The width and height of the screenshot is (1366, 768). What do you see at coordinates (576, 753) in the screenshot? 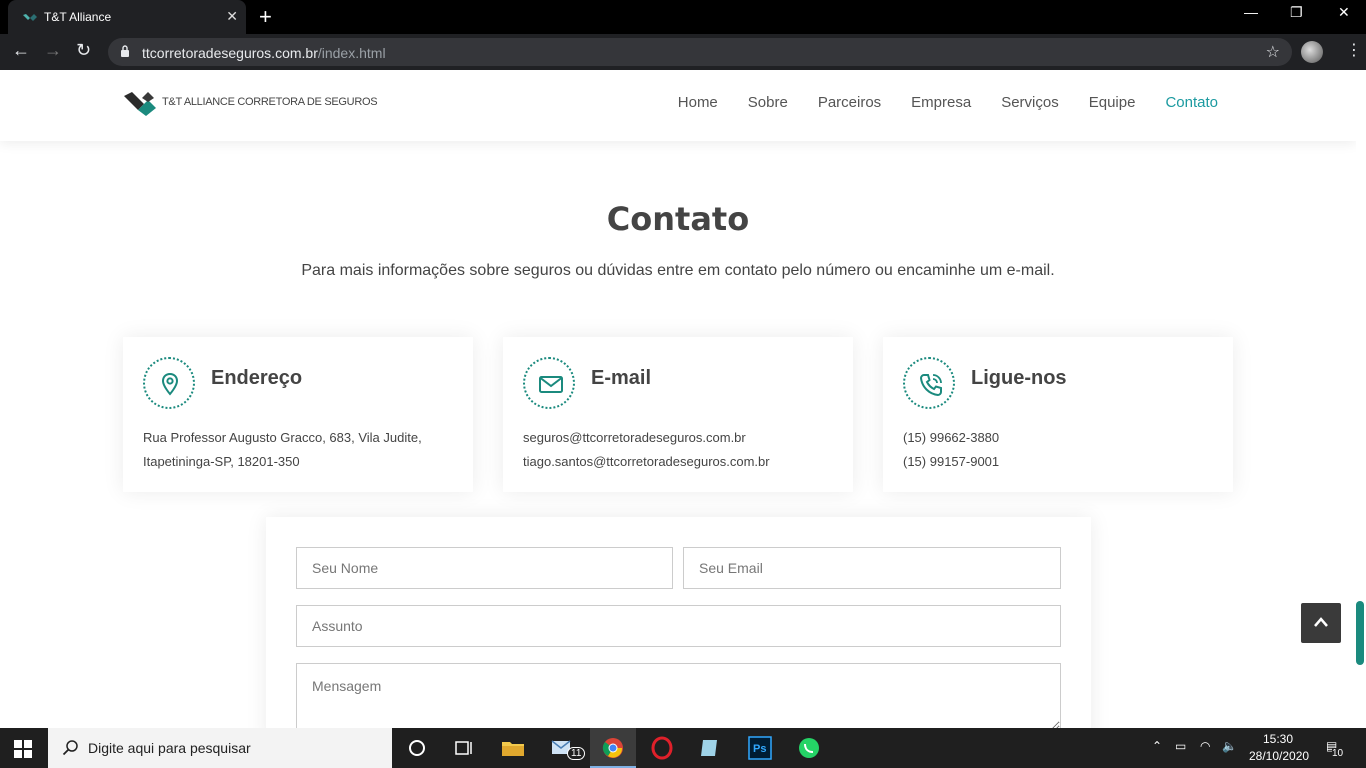
I see `mail-badge: 11` at bounding box center [576, 753].